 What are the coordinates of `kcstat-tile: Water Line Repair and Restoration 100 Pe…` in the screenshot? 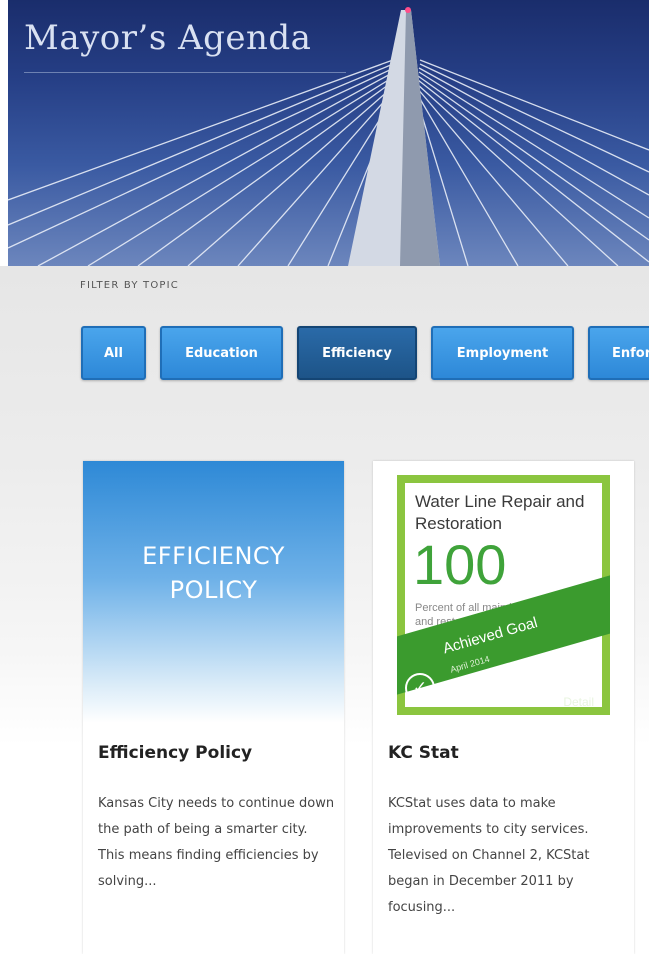 It's located at (503, 595).